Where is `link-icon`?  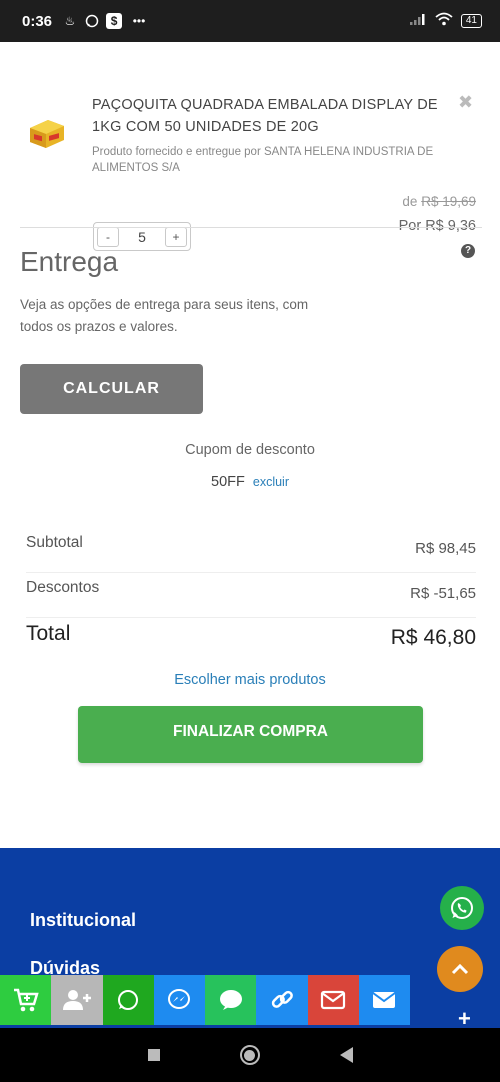 link-icon is located at coordinates (282, 999).